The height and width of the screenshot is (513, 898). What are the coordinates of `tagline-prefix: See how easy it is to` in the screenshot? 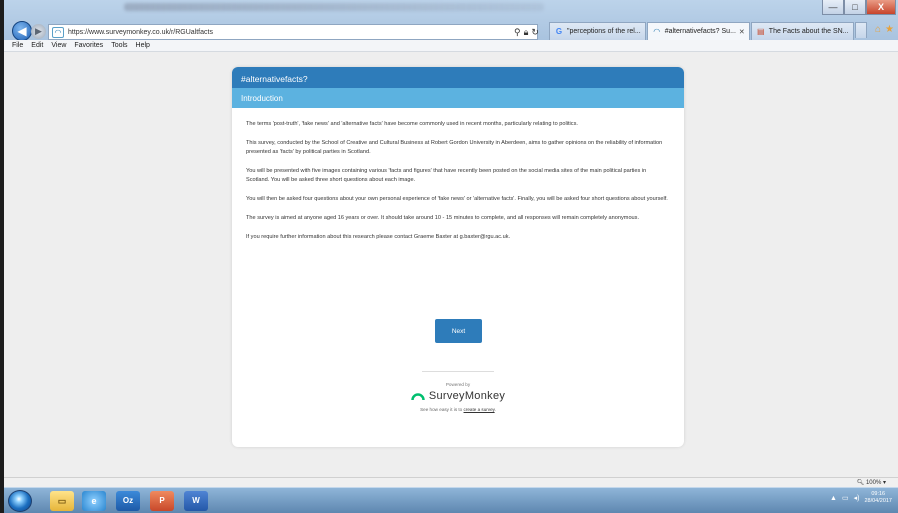 It's located at (442, 409).